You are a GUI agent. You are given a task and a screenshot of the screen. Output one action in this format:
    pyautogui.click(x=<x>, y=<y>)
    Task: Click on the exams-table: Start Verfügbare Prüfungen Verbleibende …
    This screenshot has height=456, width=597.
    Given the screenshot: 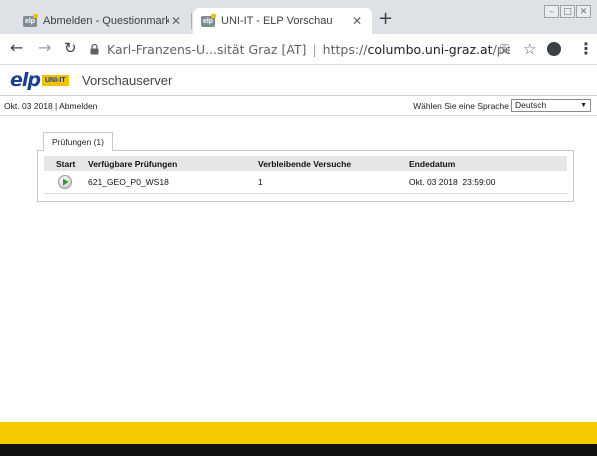 What is the action you would take?
    pyautogui.click(x=305, y=175)
    